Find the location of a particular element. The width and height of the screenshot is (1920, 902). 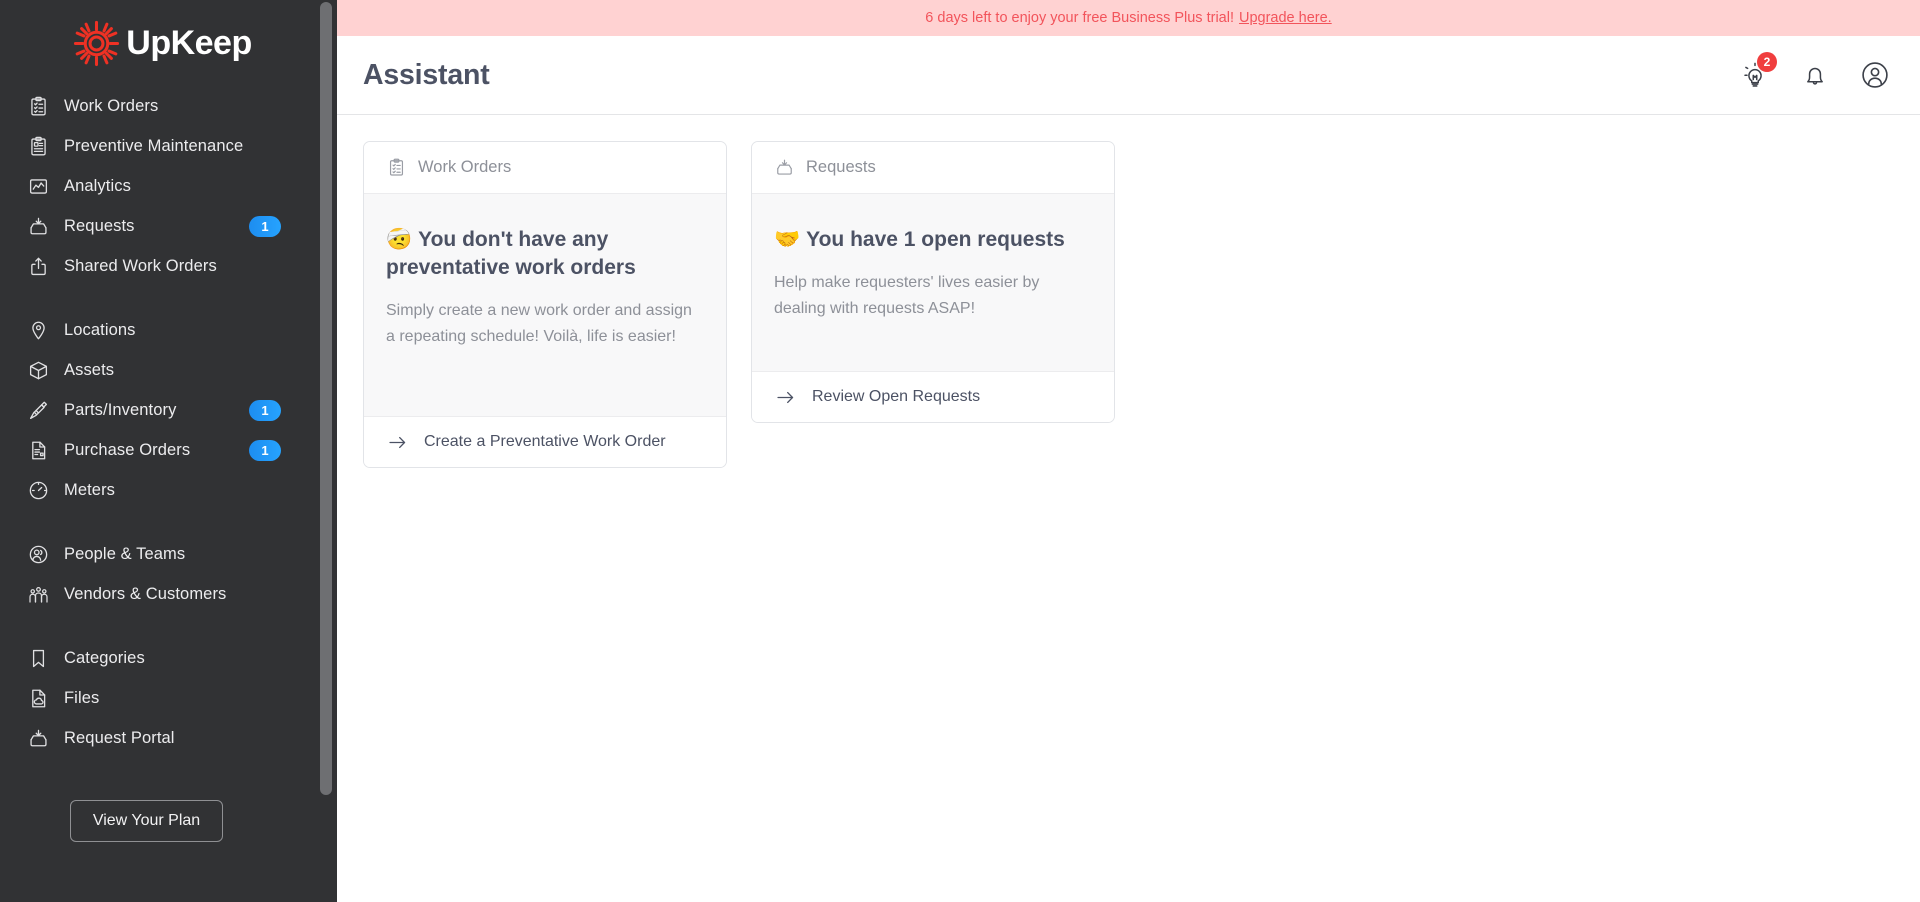

create-preventative-work-order-label: Create a Preventative Work Order is located at coordinates (545, 441).